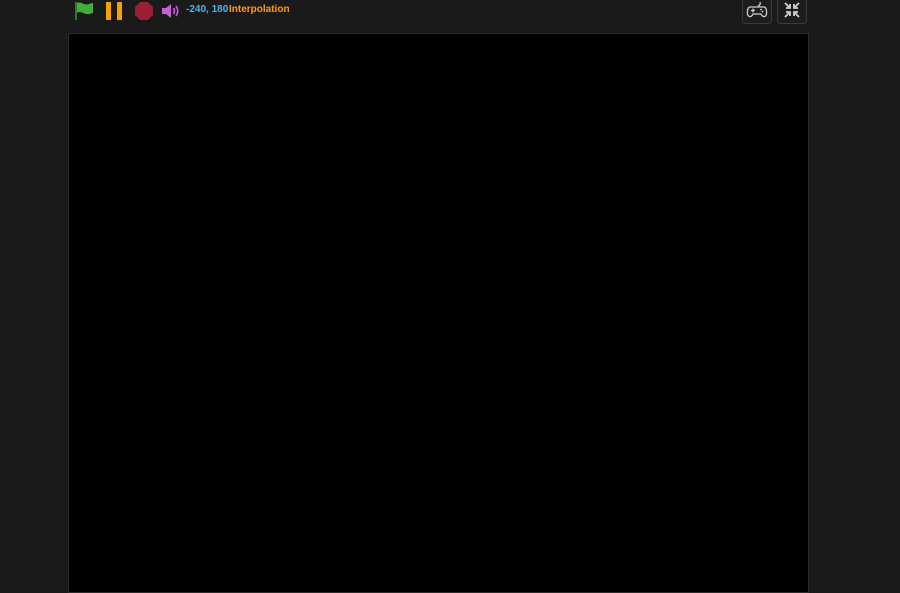 Image resolution: width=900 pixels, height=593 pixels. I want to click on player-toolbar: -240, 180 Interpolation, so click(450, 14).